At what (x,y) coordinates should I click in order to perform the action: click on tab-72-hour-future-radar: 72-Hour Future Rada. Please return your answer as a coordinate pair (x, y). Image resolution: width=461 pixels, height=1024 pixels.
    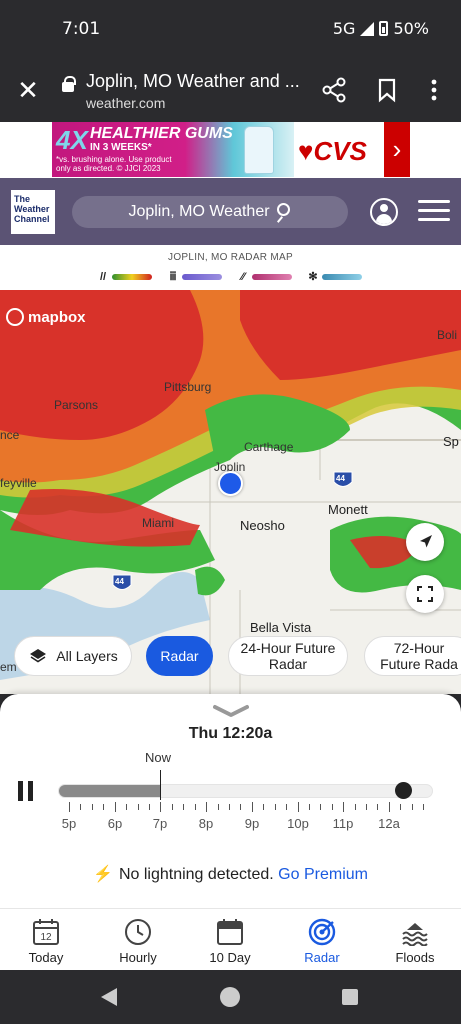
    Looking at the image, I should click on (412, 656).